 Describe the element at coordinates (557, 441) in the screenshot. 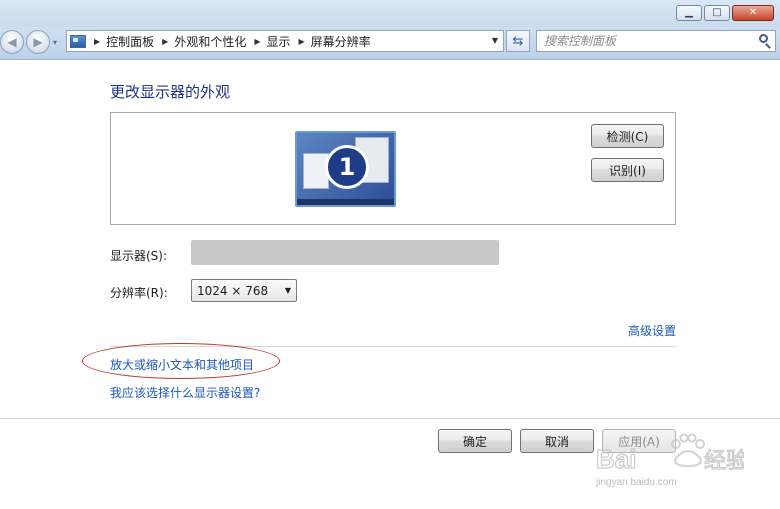

I see `cancel-button: 取消` at that location.